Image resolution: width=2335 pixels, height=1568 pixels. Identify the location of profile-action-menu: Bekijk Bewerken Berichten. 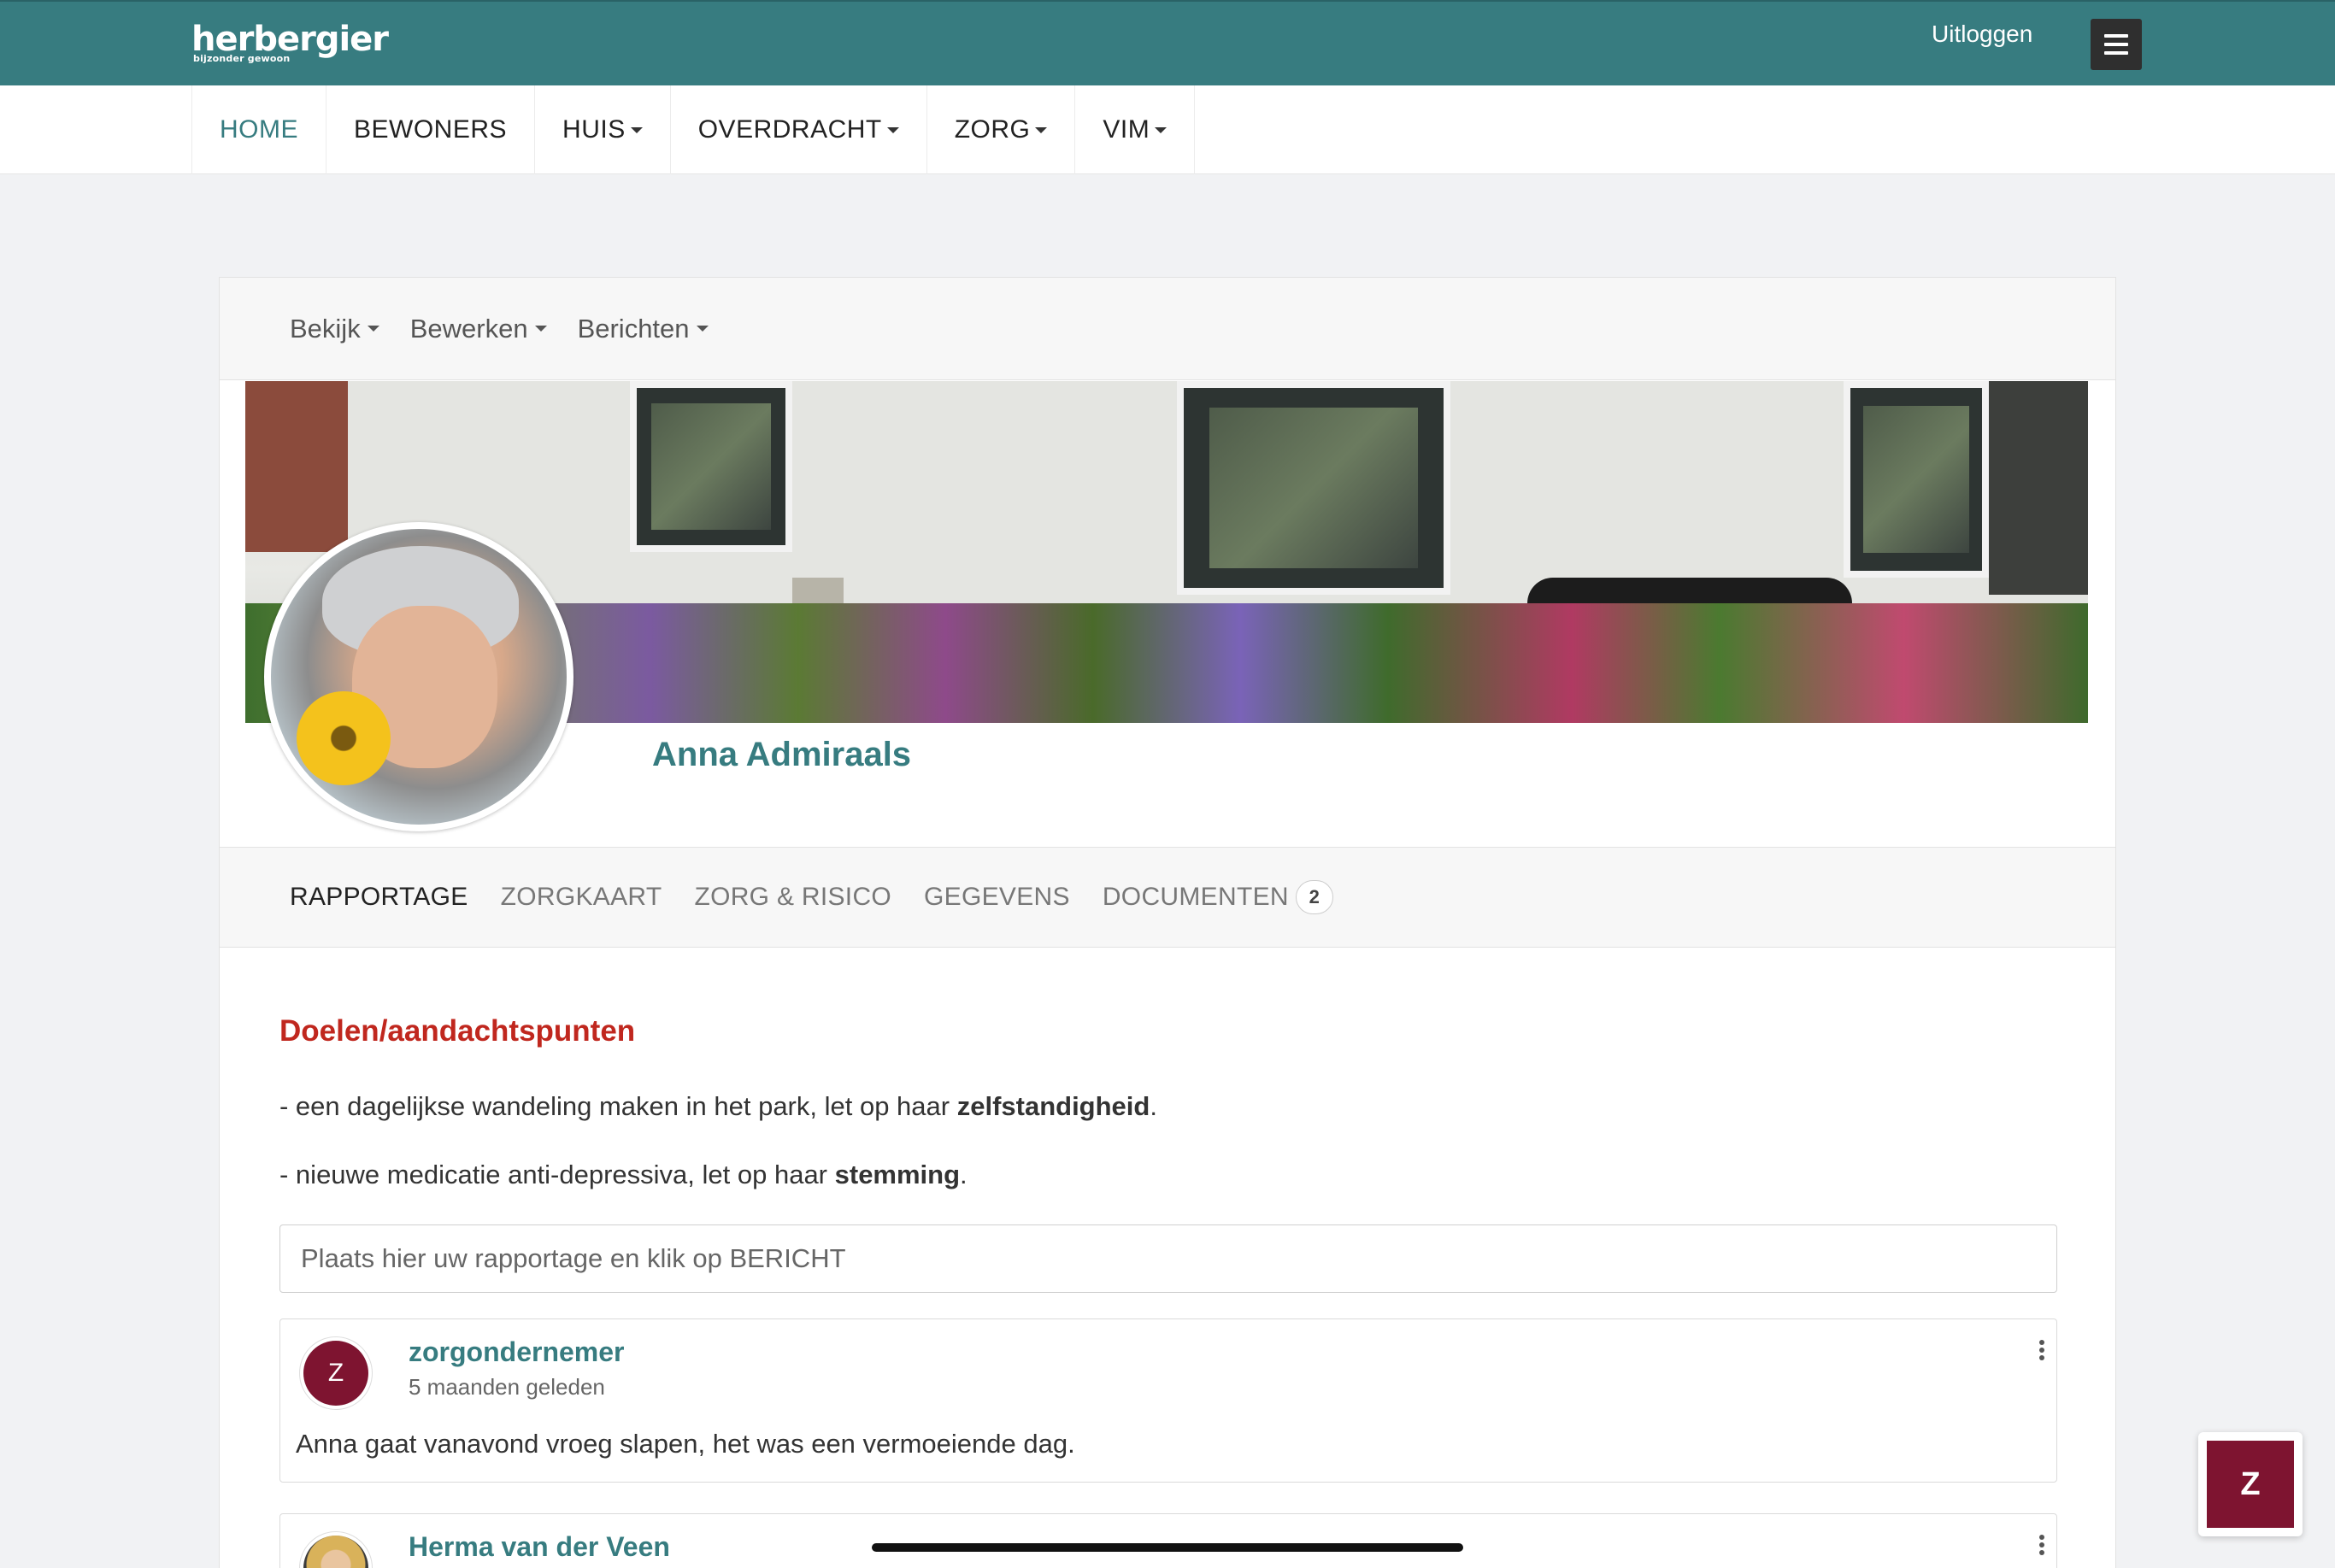
(1167, 329).